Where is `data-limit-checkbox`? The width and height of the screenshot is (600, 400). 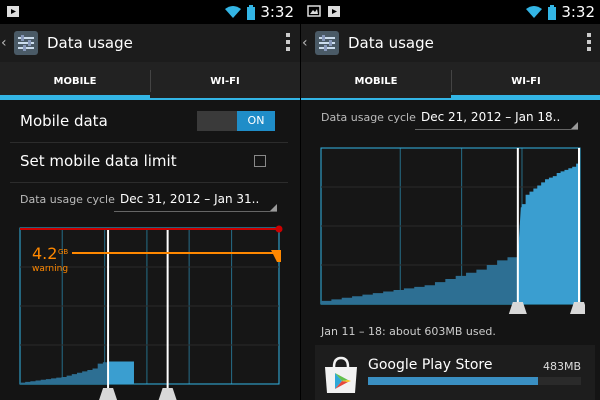
data-limit-checkbox is located at coordinates (260, 161).